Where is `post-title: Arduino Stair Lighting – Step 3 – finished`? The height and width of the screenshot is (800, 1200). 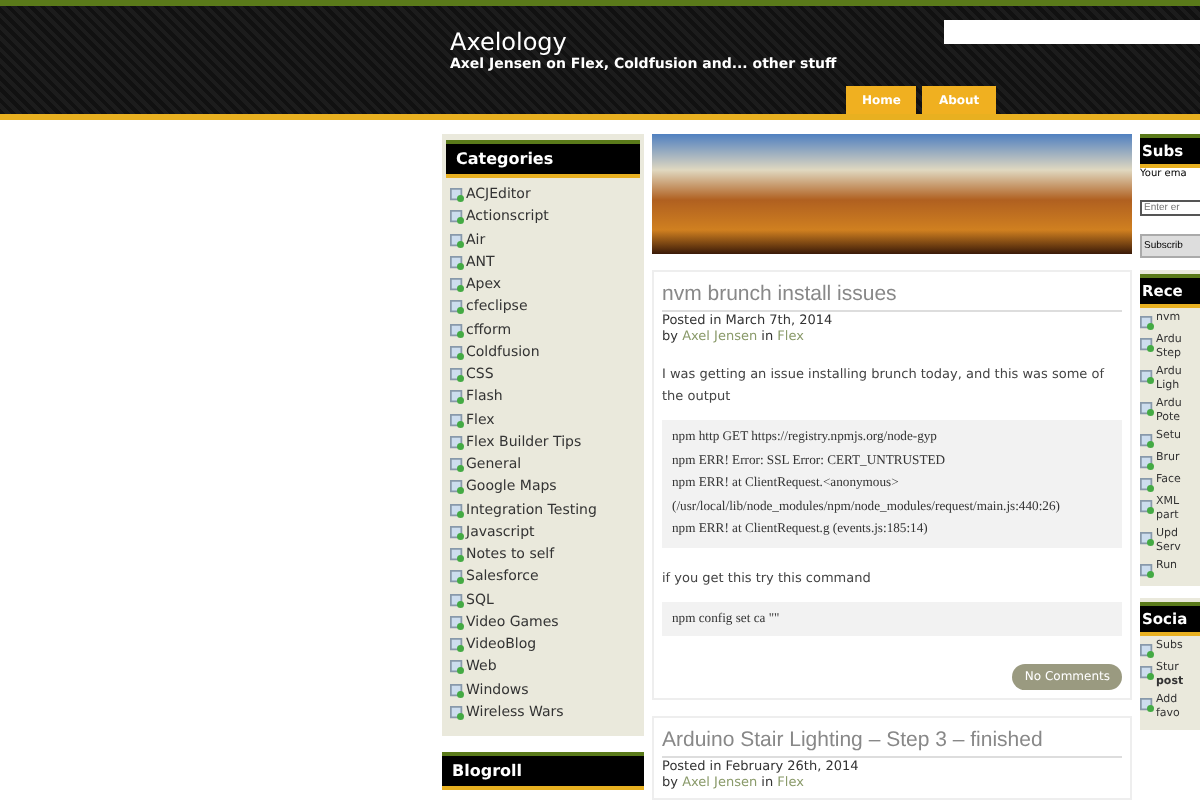
post-title: Arduino Stair Lighting – Step 3 – finished is located at coordinates (892, 742).